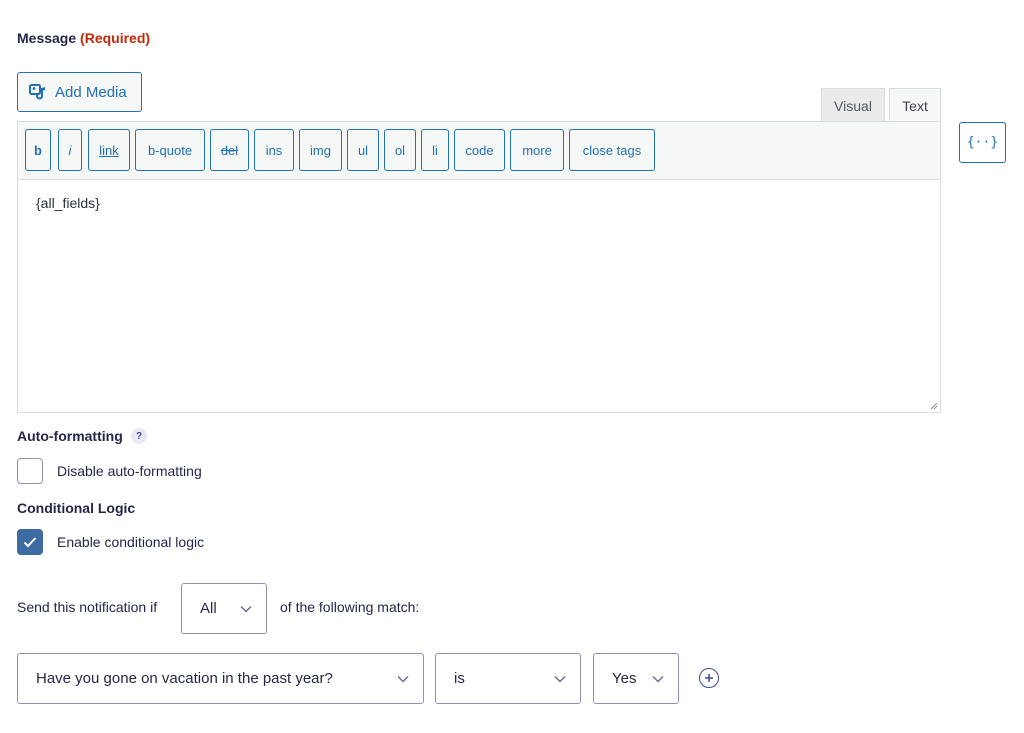 Image resolution: width=1024 pixels, height=733 pixels. I want to click on italic-button: i, so click(70, 150).